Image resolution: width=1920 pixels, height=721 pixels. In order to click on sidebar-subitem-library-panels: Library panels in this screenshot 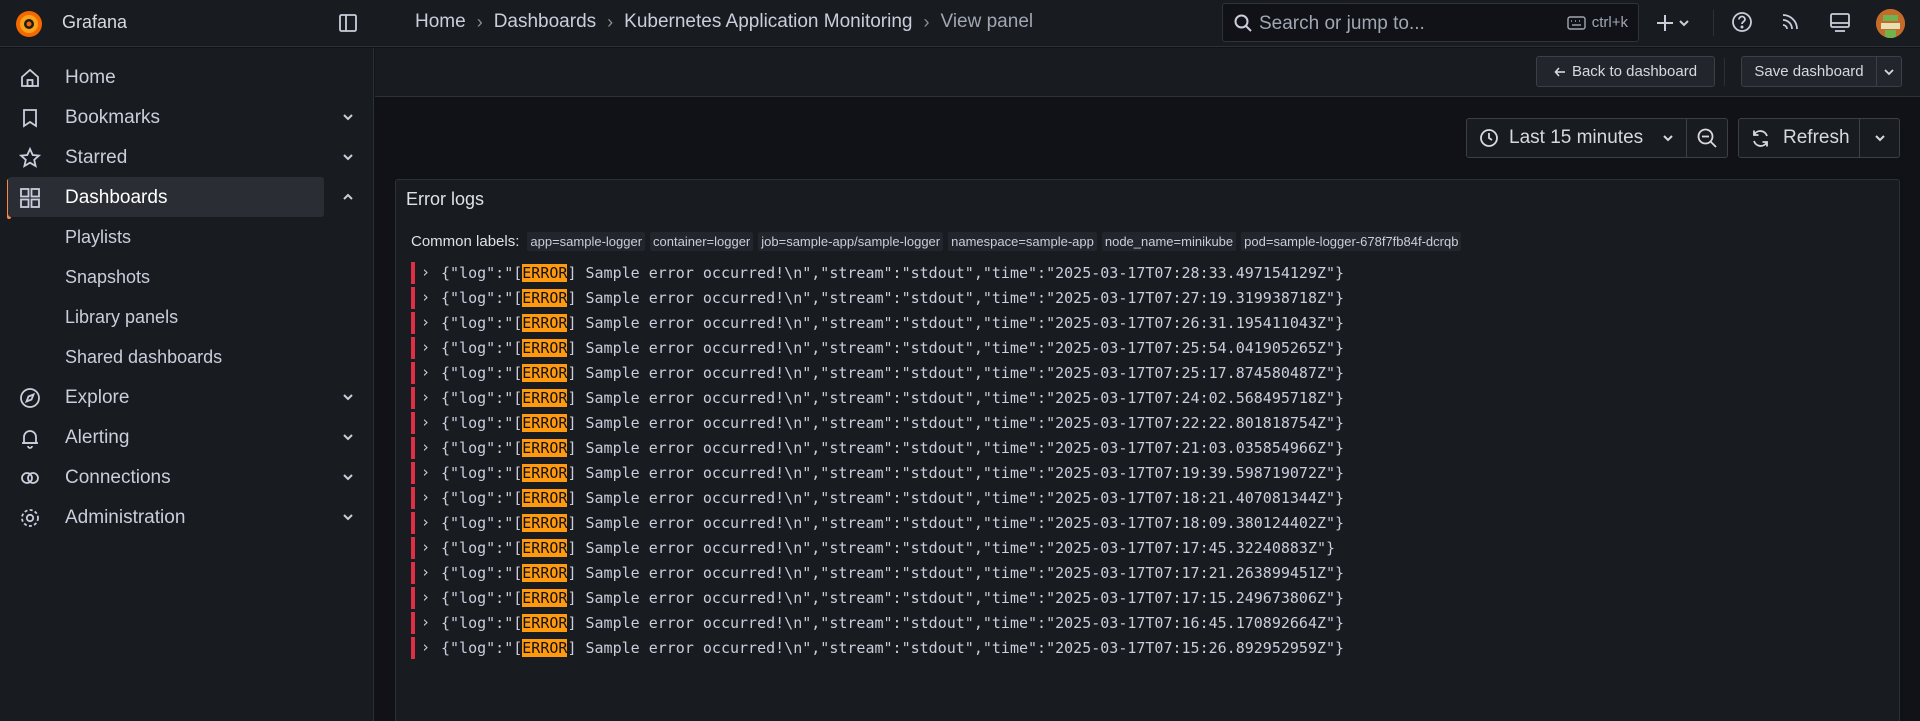, I will do `click(121, 317)`.